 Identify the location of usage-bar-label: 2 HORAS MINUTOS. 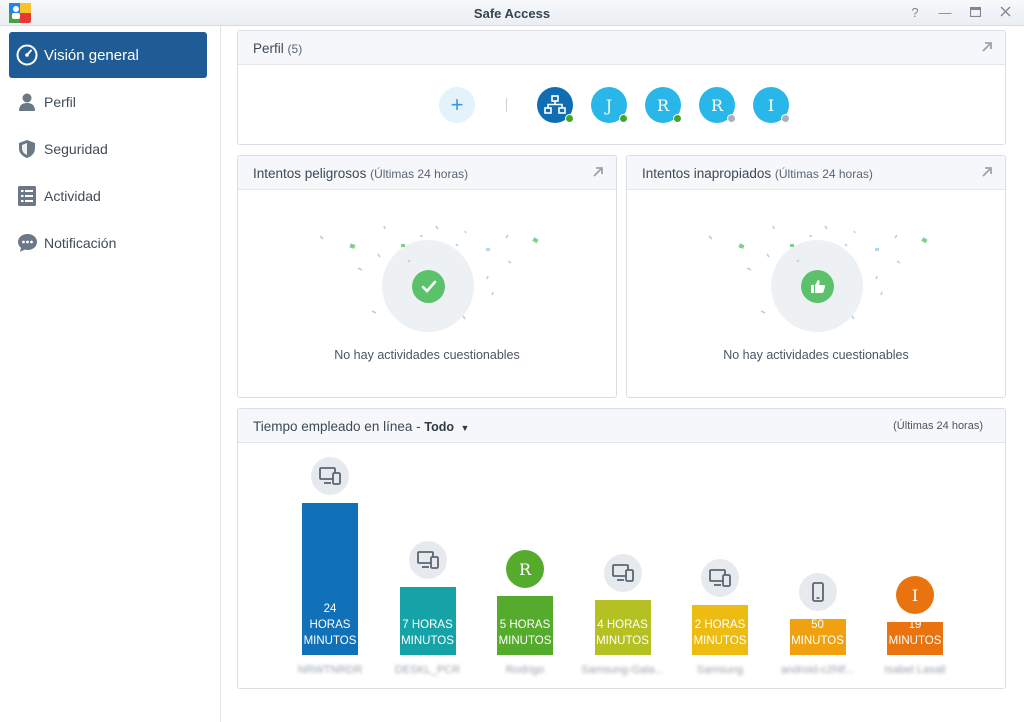
(720, 633).